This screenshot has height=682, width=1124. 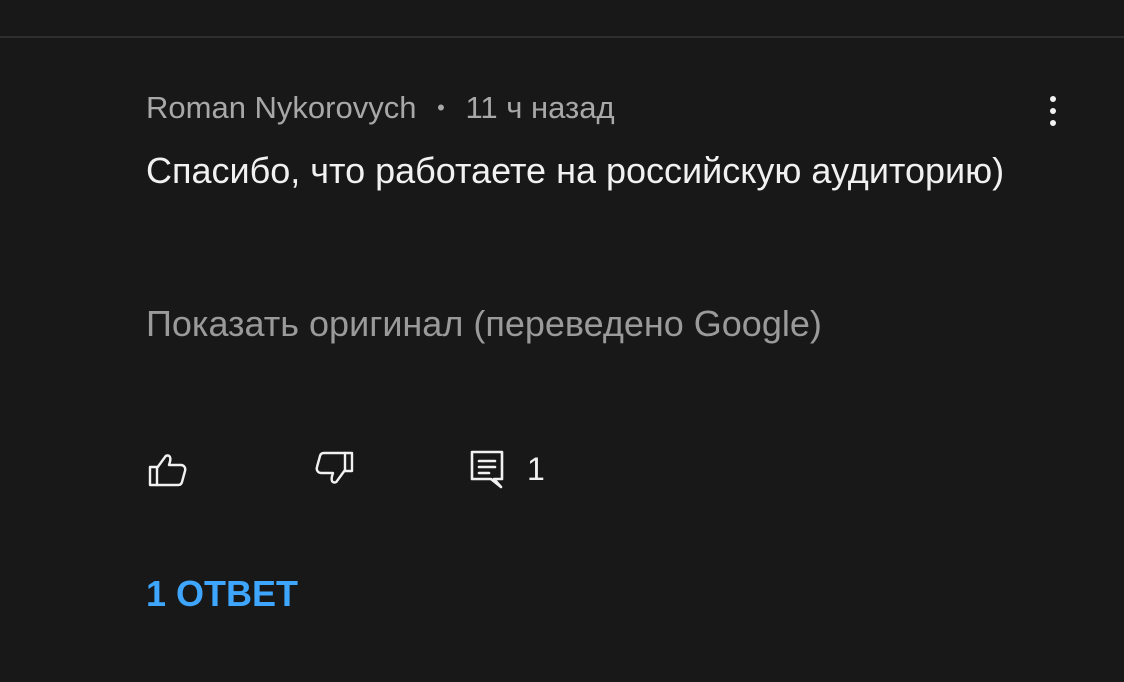 I want to click on thumbs-up-icon, so click(x=167, y=470).